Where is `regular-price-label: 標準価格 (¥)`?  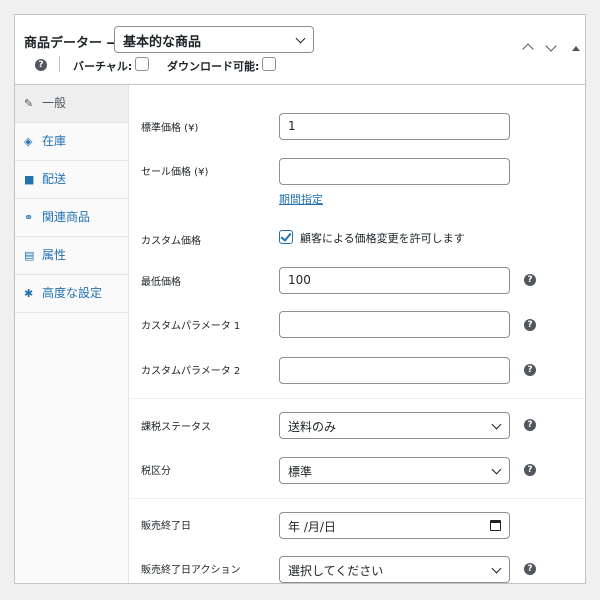
regular-price-label: 標準価格 (¥) is located at coordinates (170, 128).